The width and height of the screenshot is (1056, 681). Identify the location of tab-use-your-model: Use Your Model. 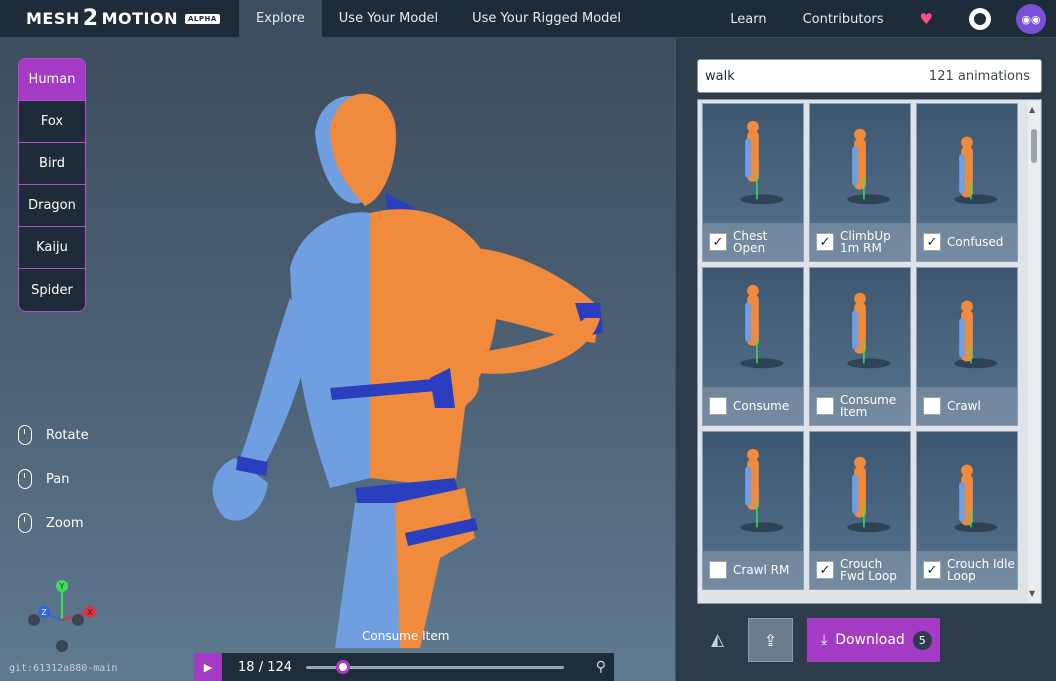
(388, 19).